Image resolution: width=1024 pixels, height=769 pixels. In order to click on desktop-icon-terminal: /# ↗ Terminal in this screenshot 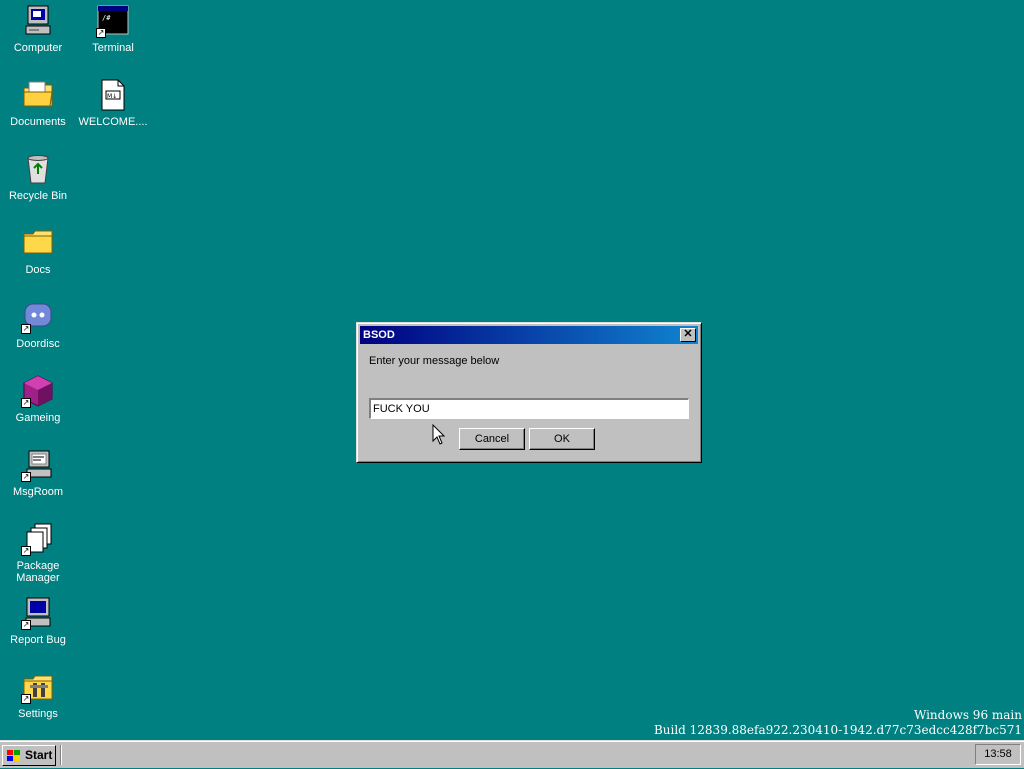, I will do `click(113, 29)`.